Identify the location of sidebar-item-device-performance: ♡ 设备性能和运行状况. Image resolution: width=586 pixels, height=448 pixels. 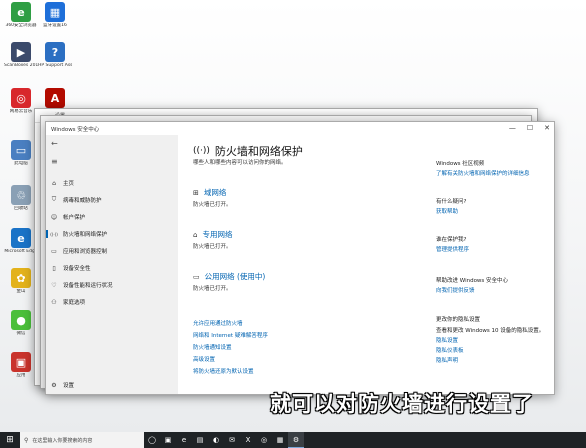
(111, 285).